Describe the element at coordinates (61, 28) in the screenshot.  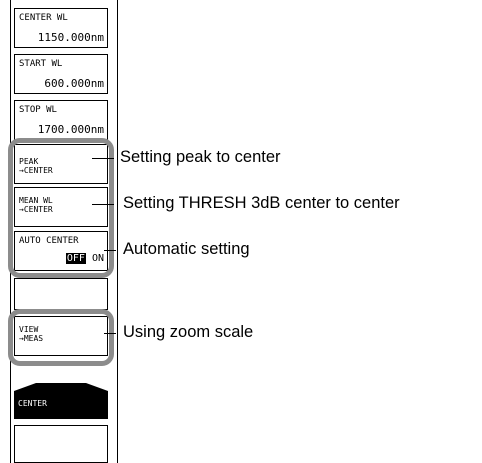
I see `center-wl-softkey: CENTER WL 1150.000nm` at that location.